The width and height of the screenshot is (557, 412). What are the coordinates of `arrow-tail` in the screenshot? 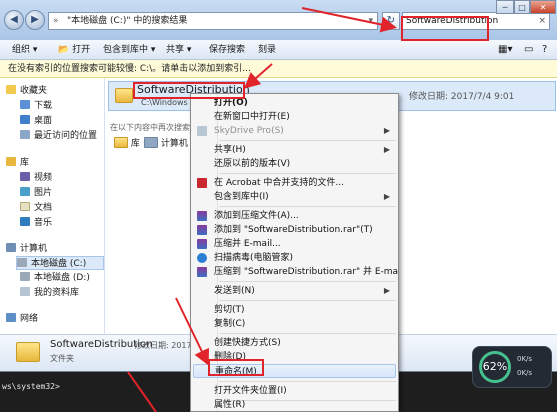 It's located at (142, 391).